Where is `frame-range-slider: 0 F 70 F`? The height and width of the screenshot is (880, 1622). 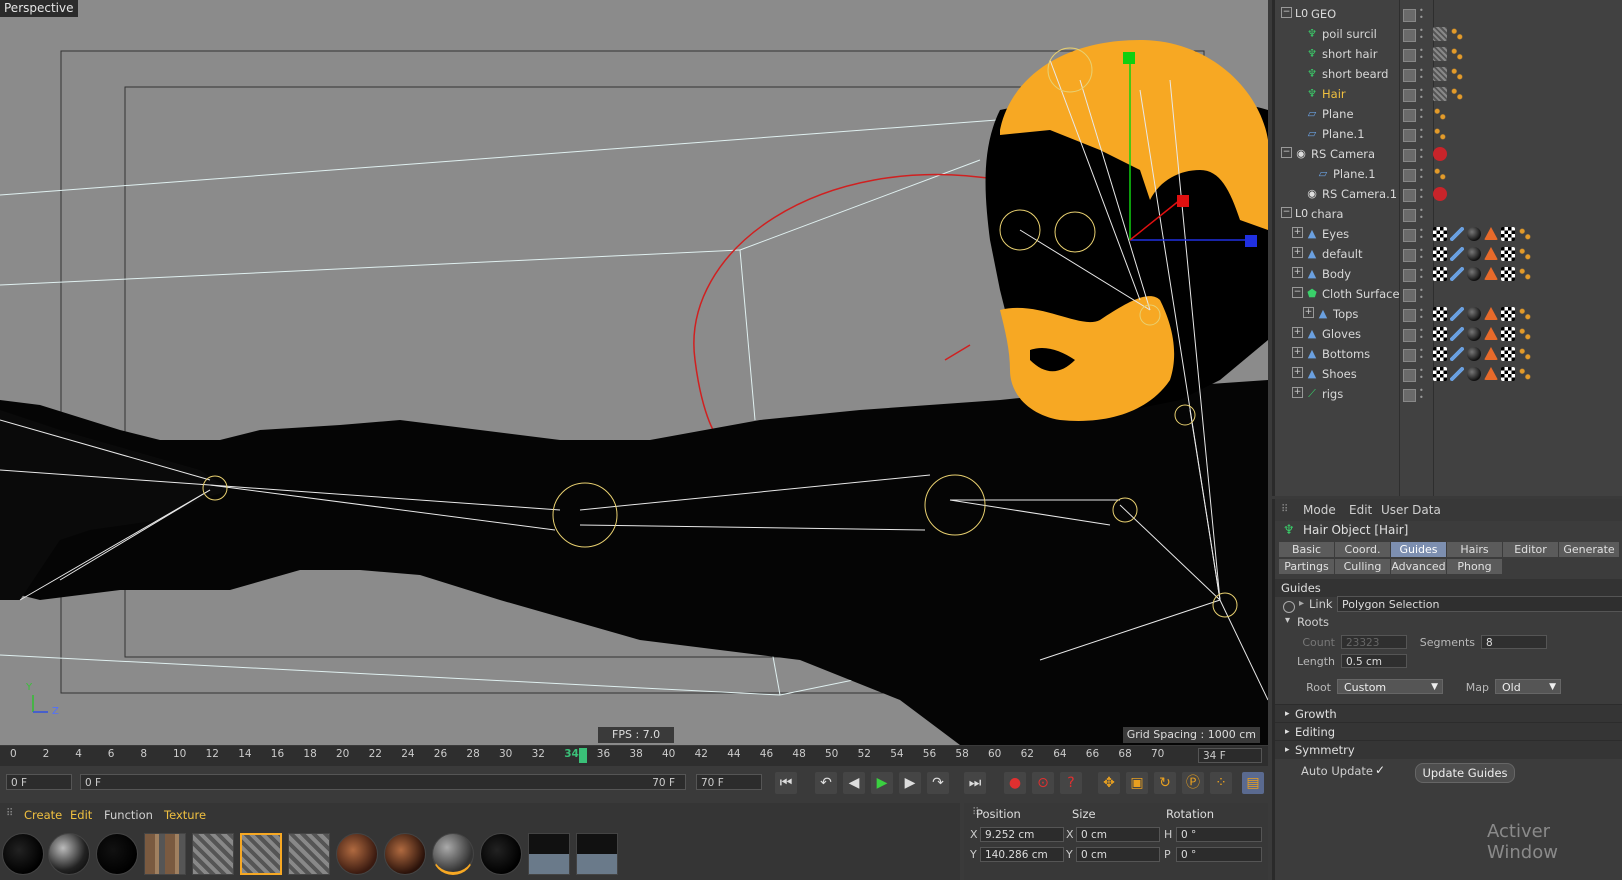 frame-range-slider: 0 F 70 F is located at coordinates (383, 782).